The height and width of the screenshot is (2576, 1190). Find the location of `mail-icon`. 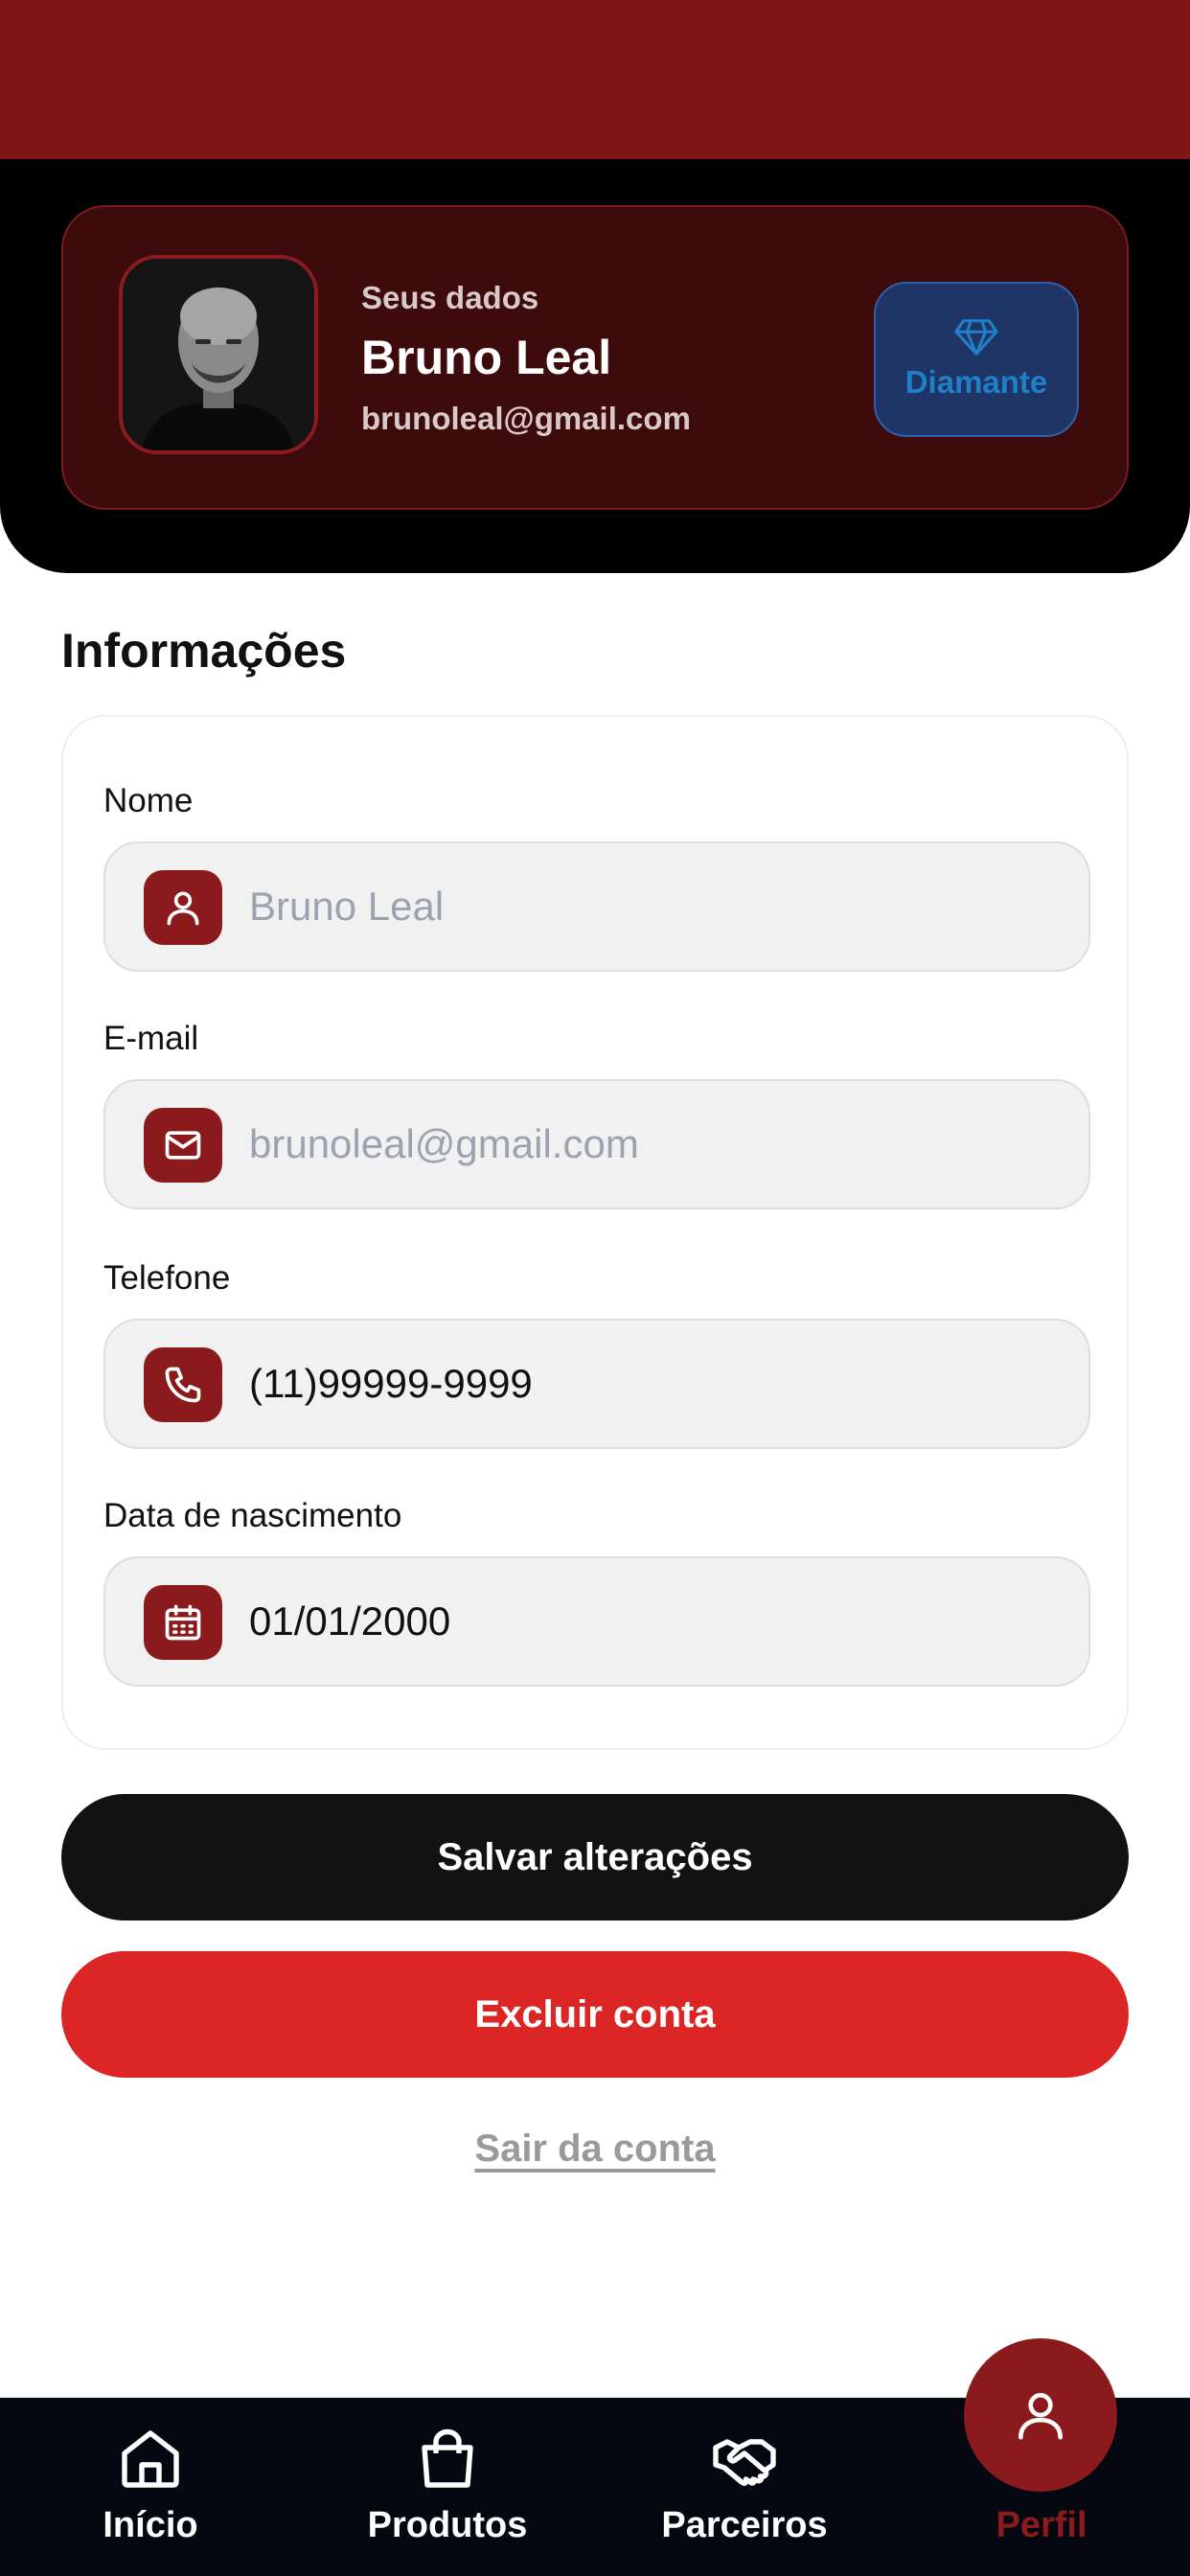

mail-icon is located at coordinates (183, 1145).